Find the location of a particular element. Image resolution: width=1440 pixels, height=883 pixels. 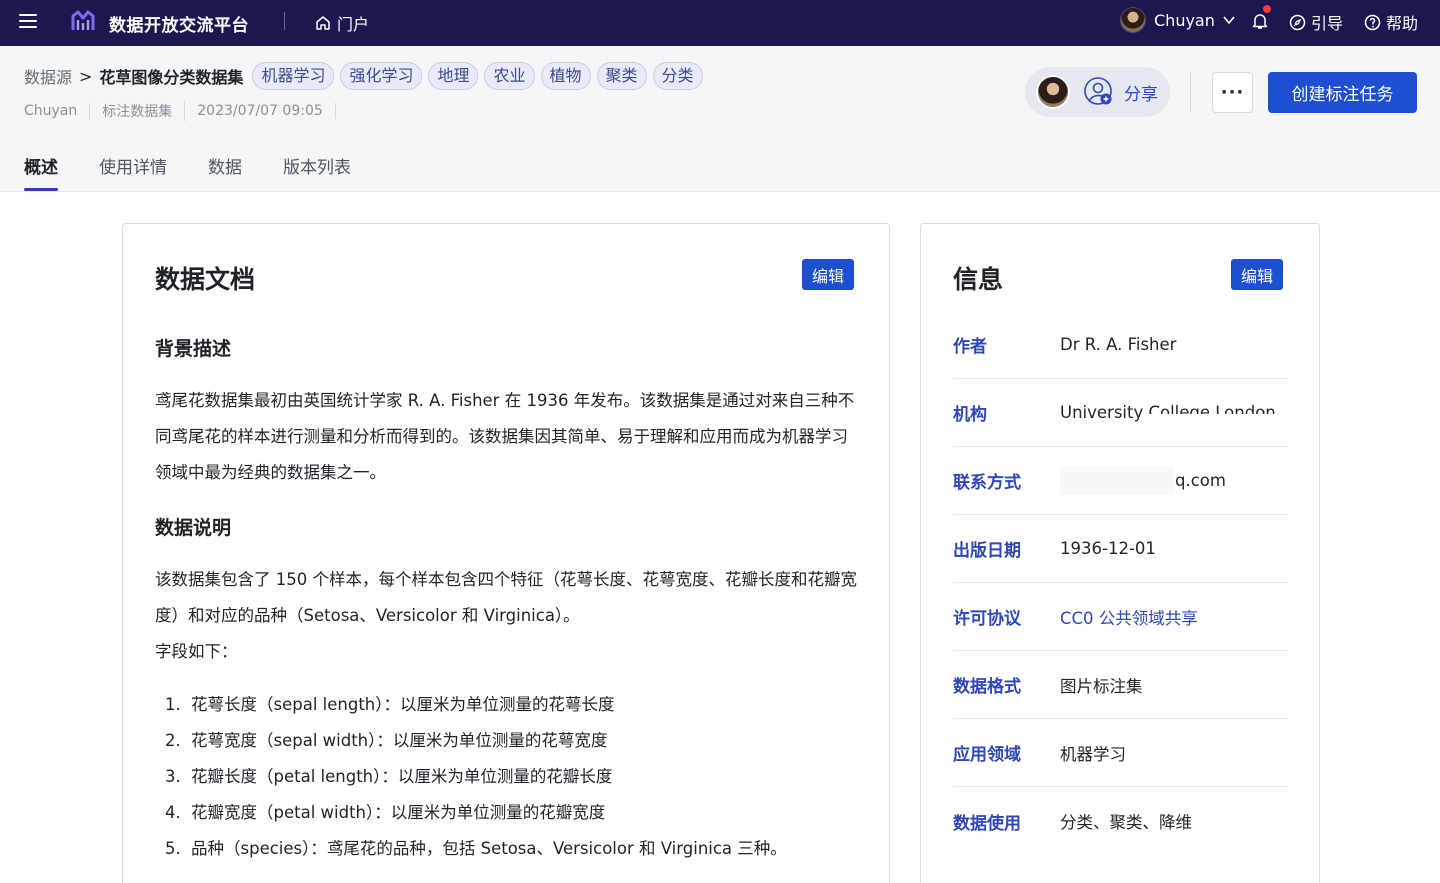

info-label: 作者 is located at coordinates (970, 347).